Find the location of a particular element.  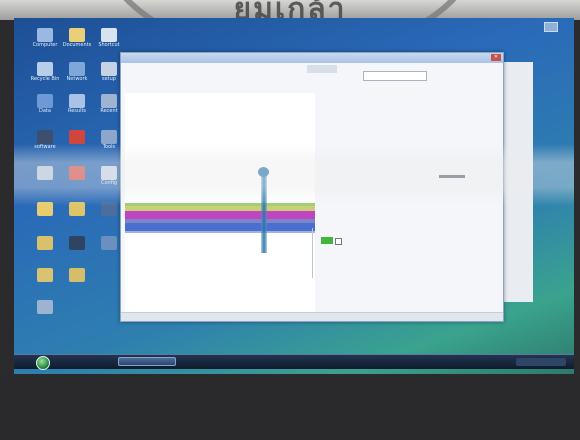

image-icon is located at coordinates (45, 307).